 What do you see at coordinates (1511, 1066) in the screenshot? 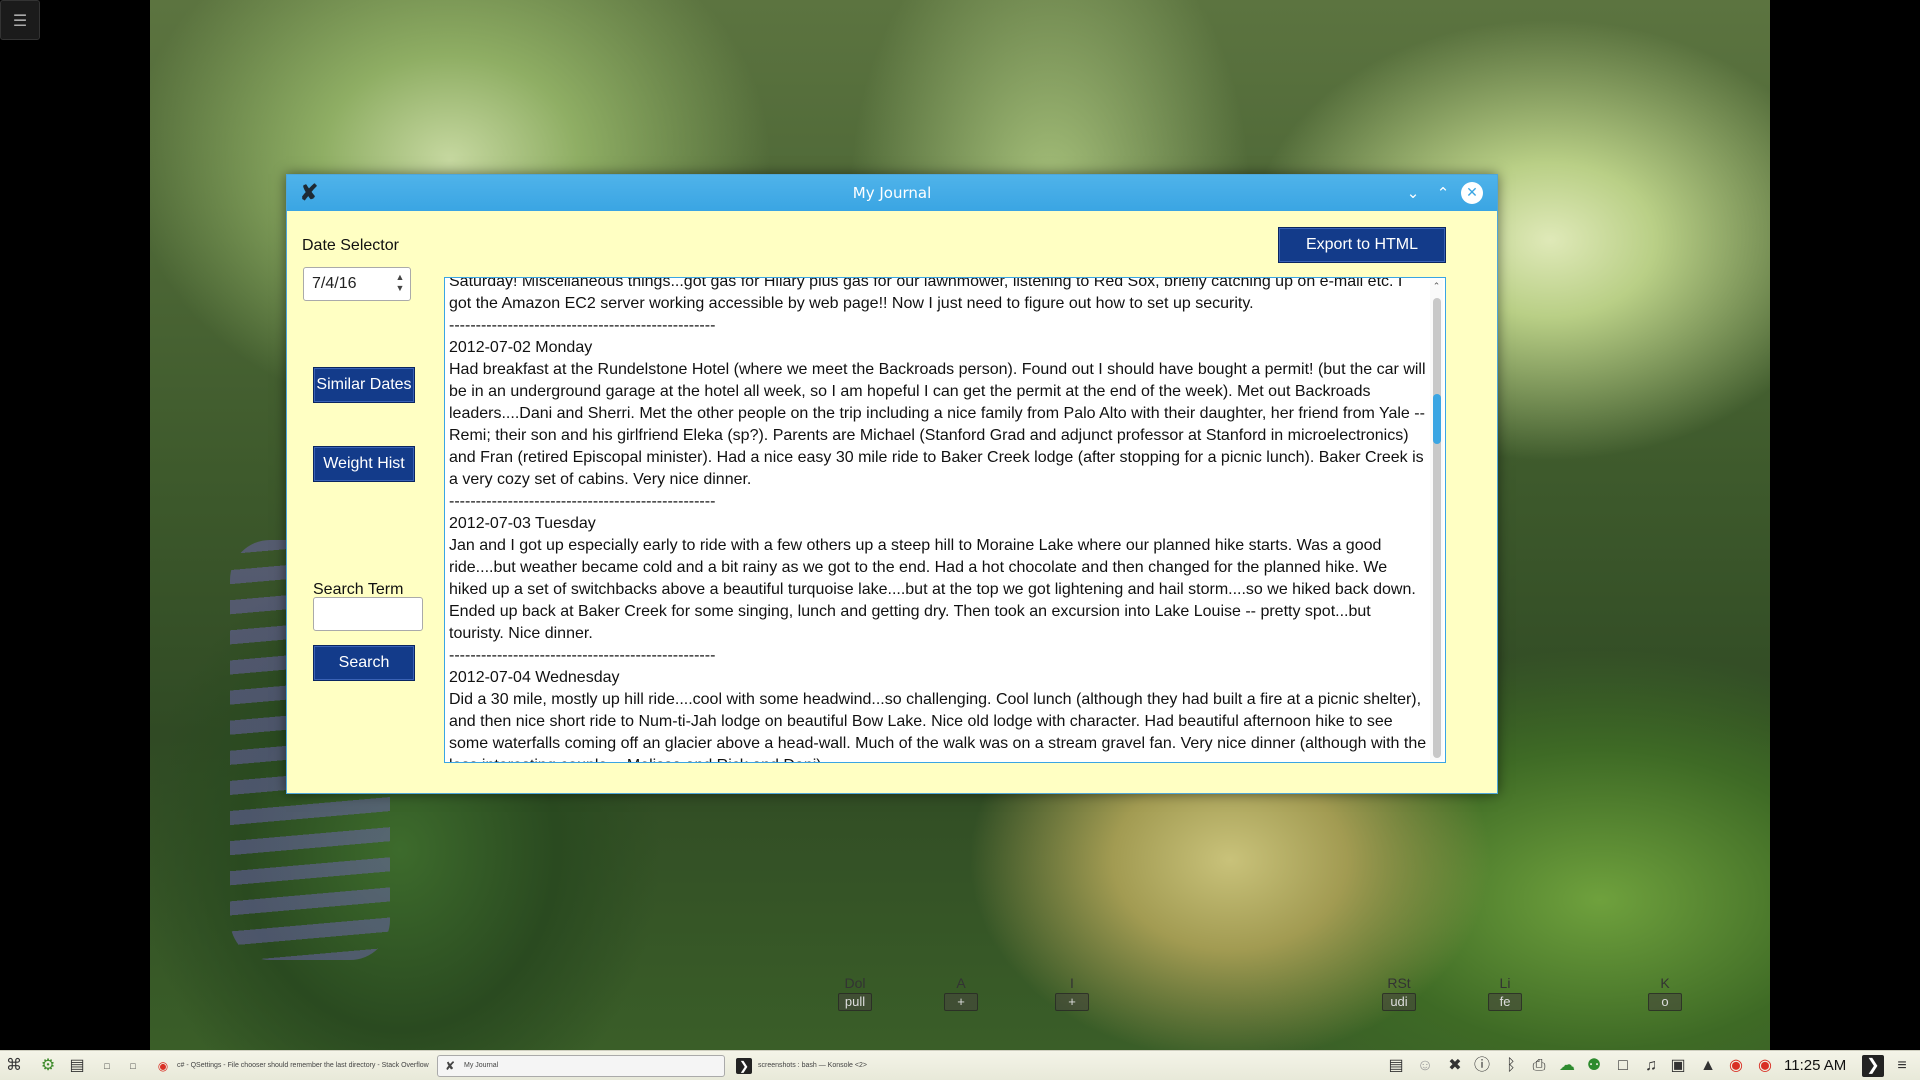
I see `bluetooth-icon: ᛒ` at bounding box center [1511, 1066].